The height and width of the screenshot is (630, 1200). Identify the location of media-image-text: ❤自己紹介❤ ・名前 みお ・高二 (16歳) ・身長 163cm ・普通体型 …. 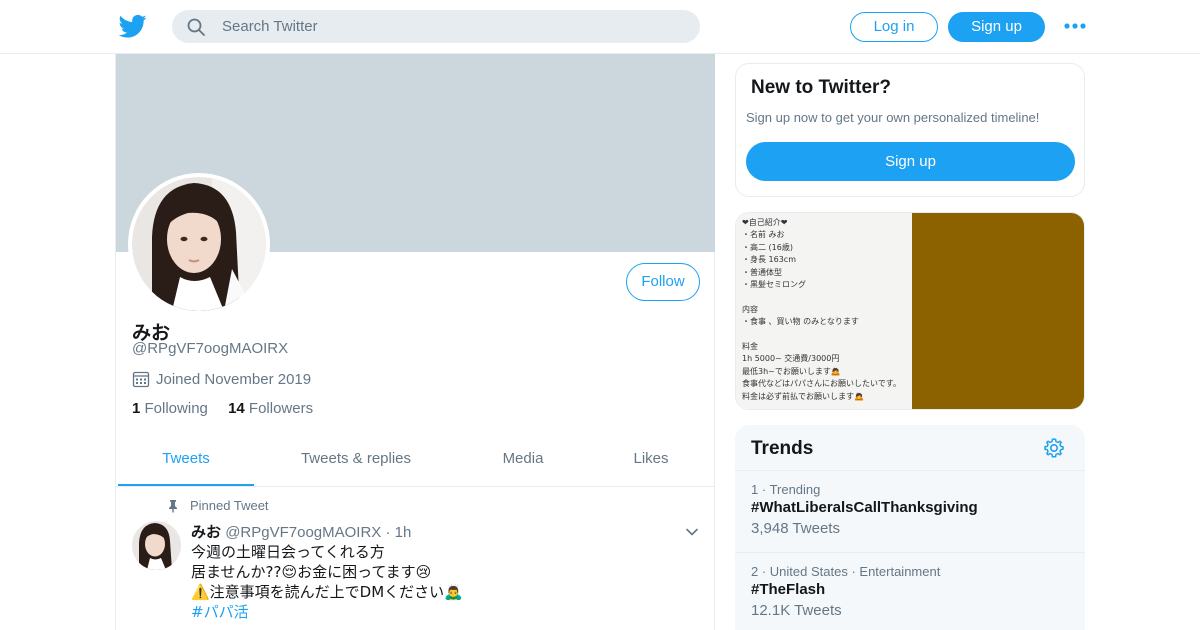
(824, 311).